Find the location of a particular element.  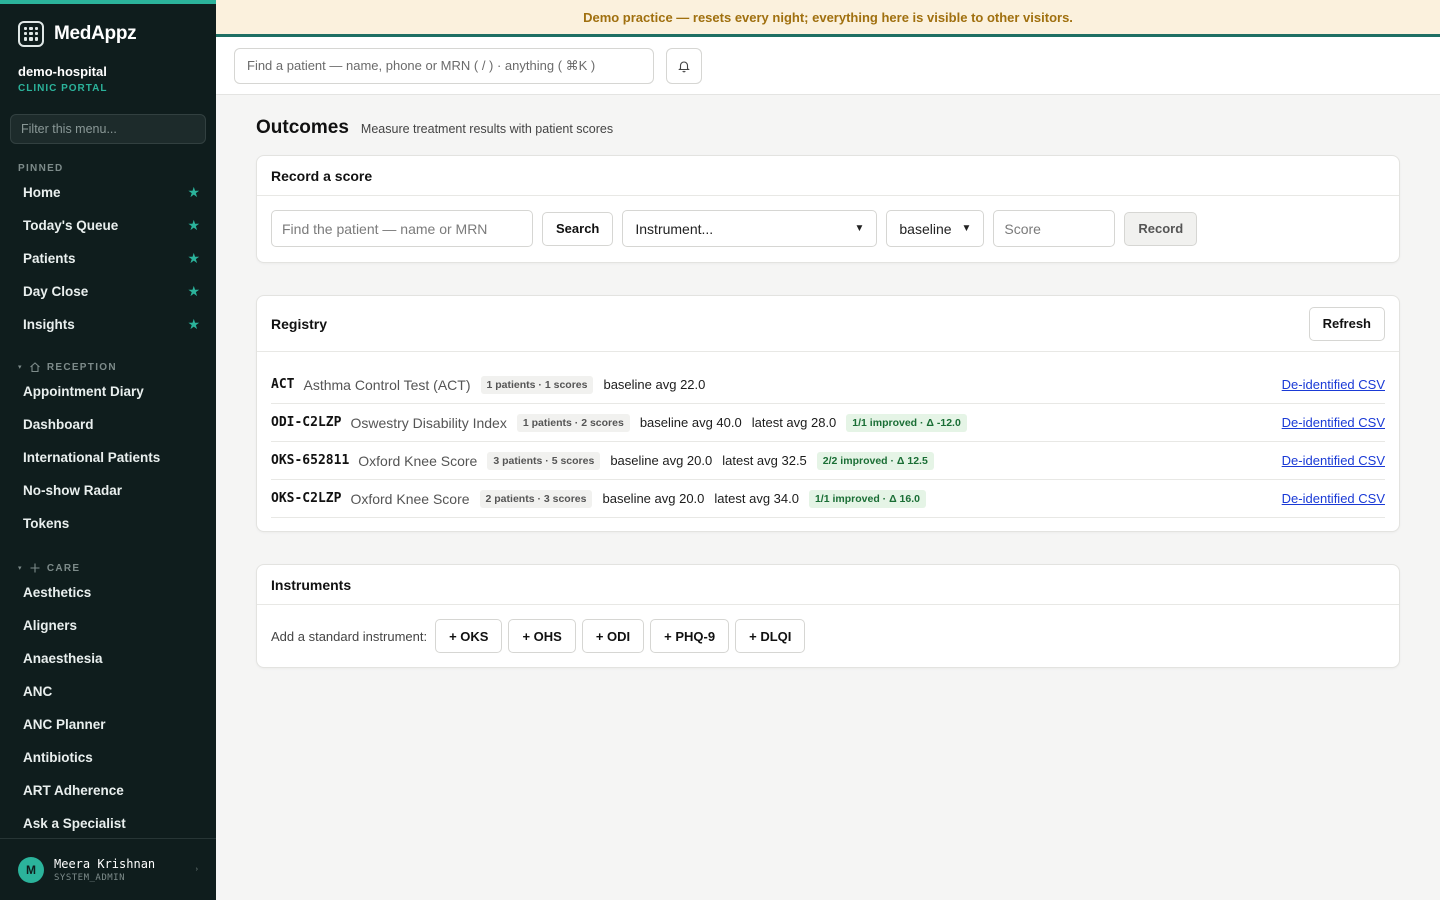

instrument-code: OKS-652811 is located at coordinates (310, 460).